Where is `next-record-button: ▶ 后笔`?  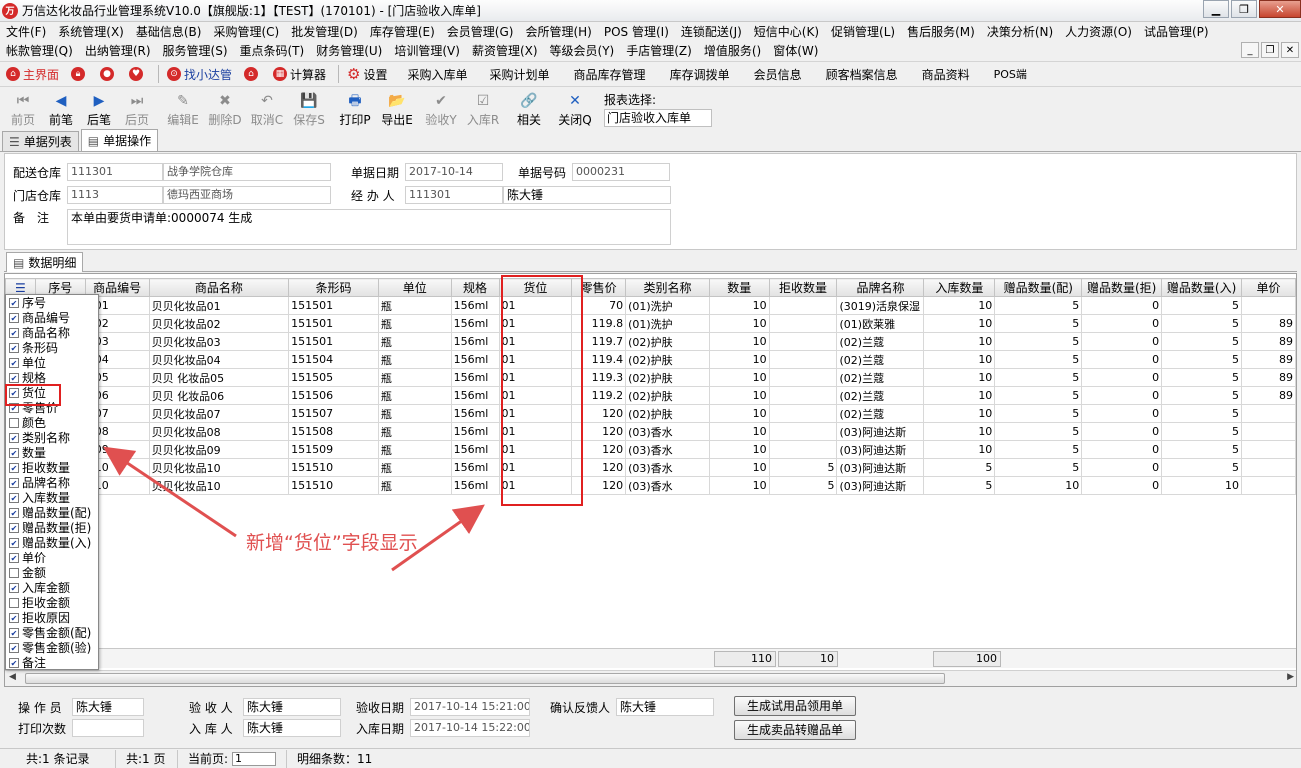 next-record-button: ▶ 后笔 is located at coordinates (99, 109).